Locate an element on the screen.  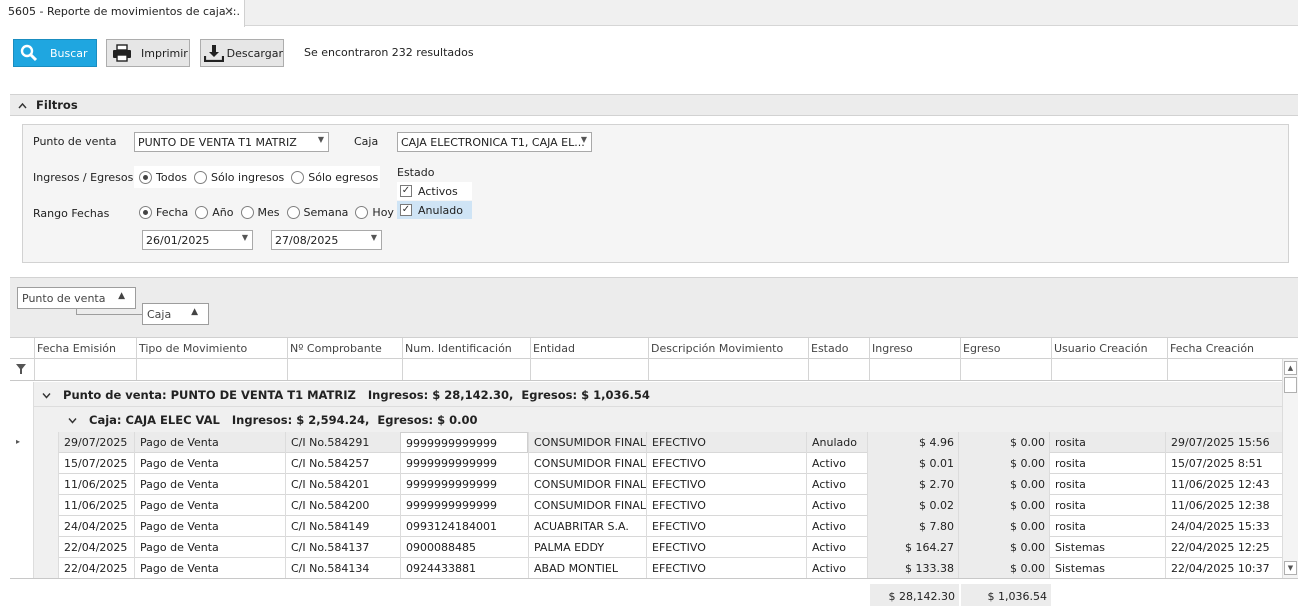
table-cell: ABAD MONTIEL is located at coordinates (587, 568).